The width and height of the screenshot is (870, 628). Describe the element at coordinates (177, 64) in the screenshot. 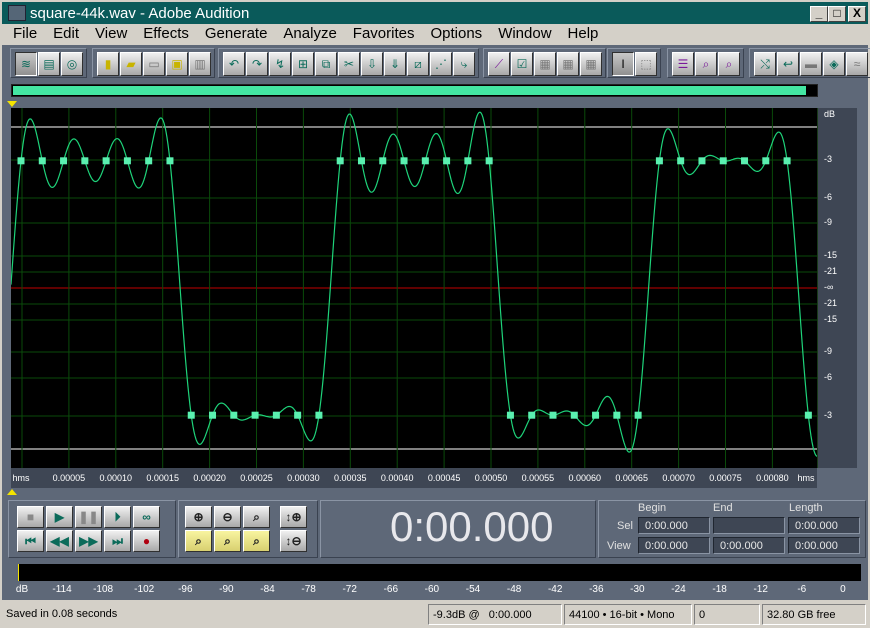

I see `save-as-button: ▣` at that location.